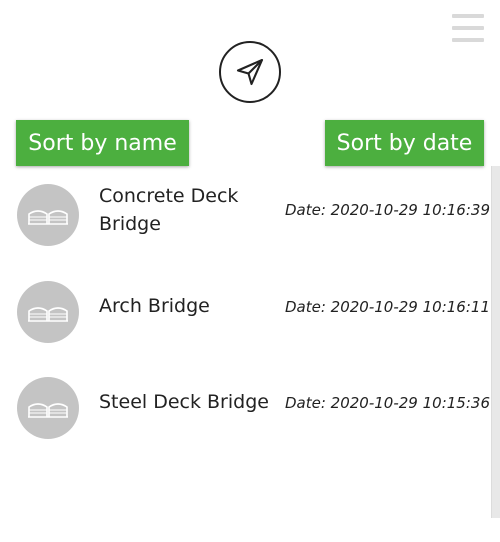  Describe the element at coordinates (154, 306) in the screenshot. I see `item-name: Arch Bridge` at that location.